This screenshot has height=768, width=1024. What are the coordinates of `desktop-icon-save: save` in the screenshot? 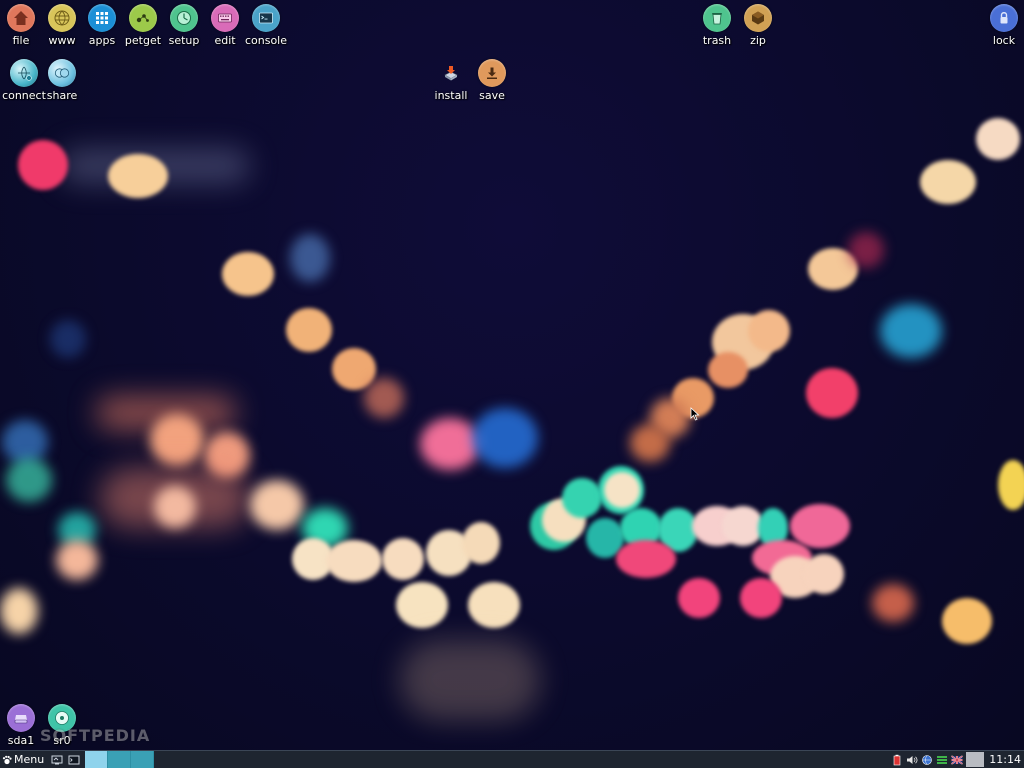 It's located at (492, 86).